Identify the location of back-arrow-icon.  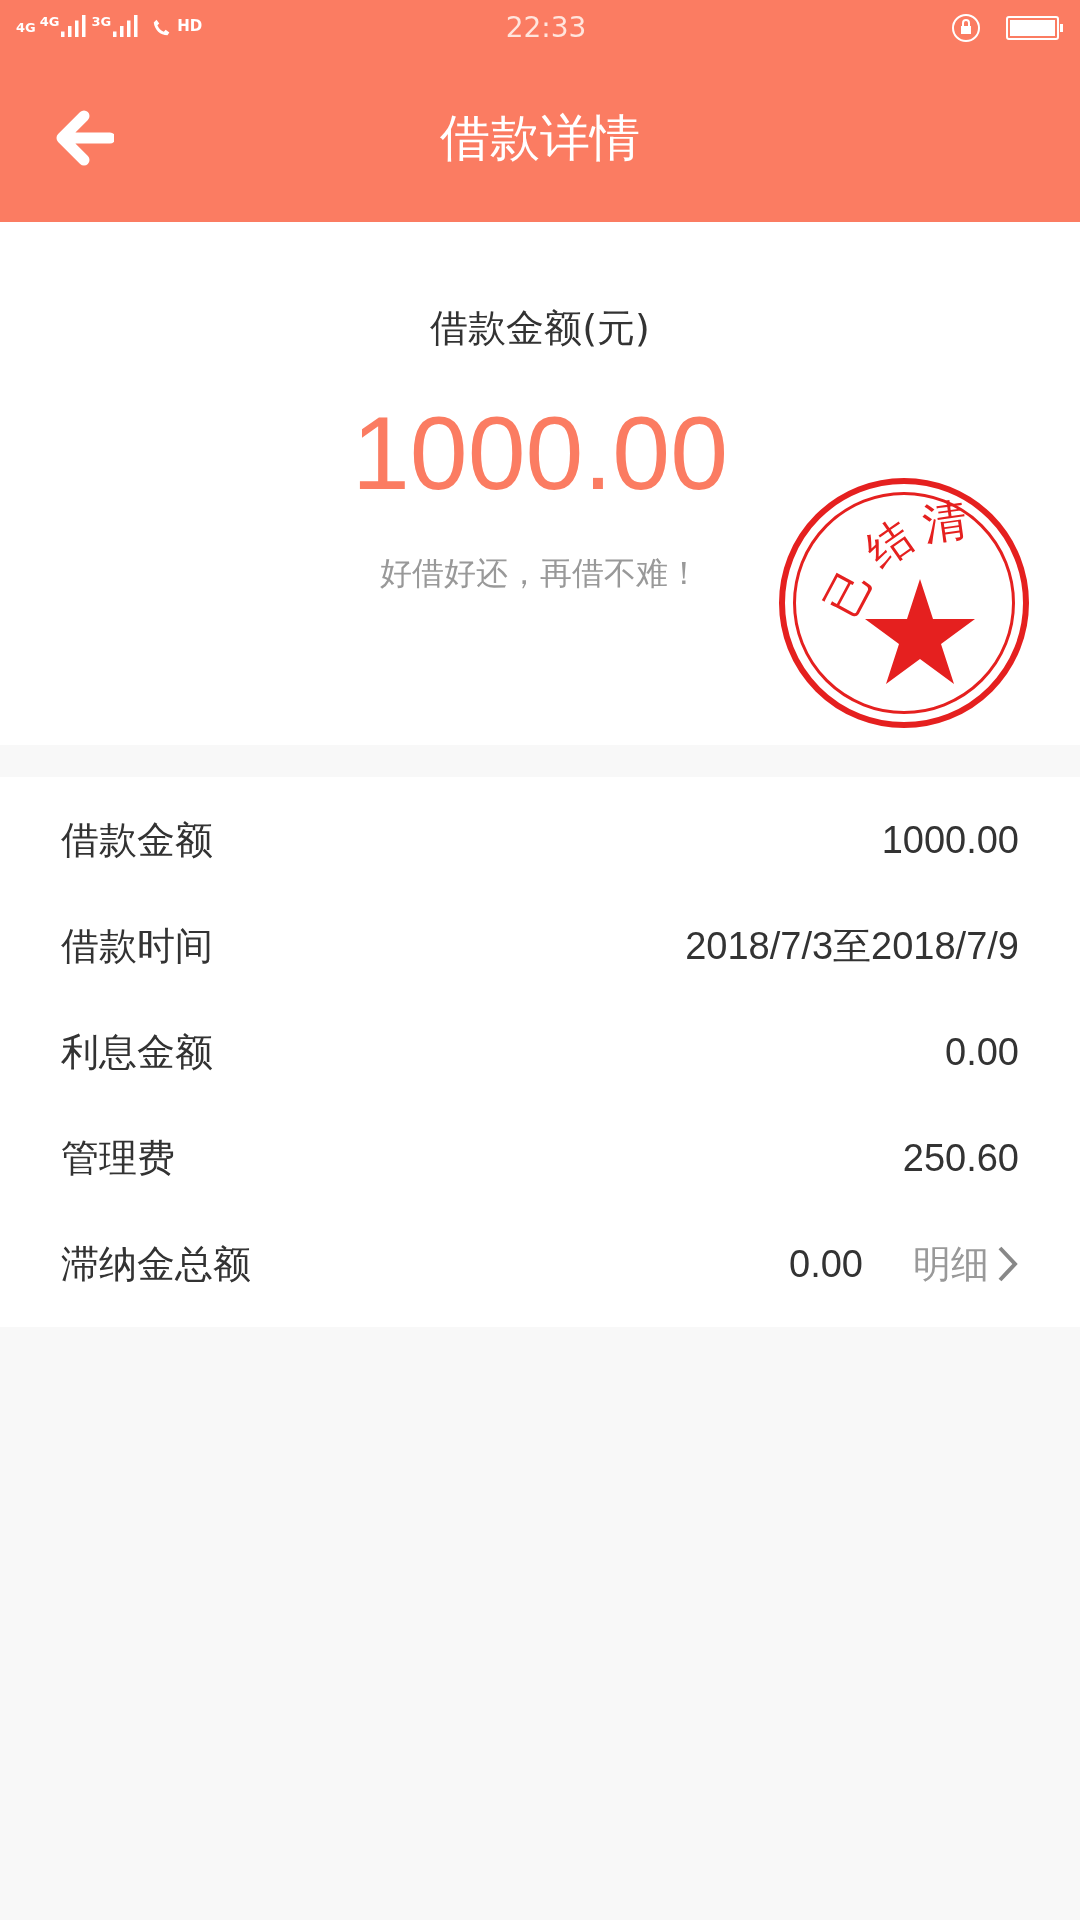
(84, 138).